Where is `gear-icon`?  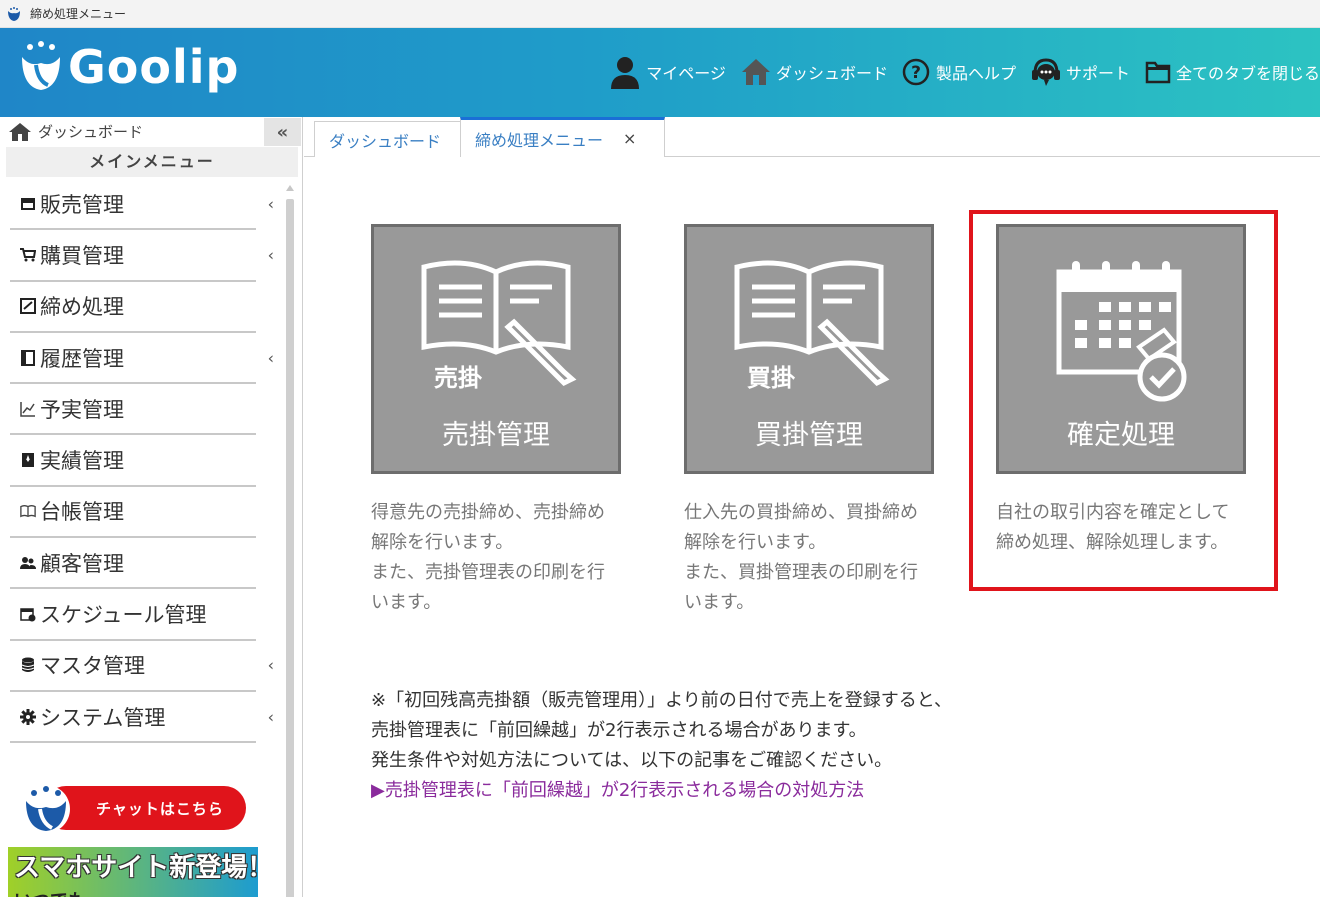 gear-icon is located at coordinates (28, 716).